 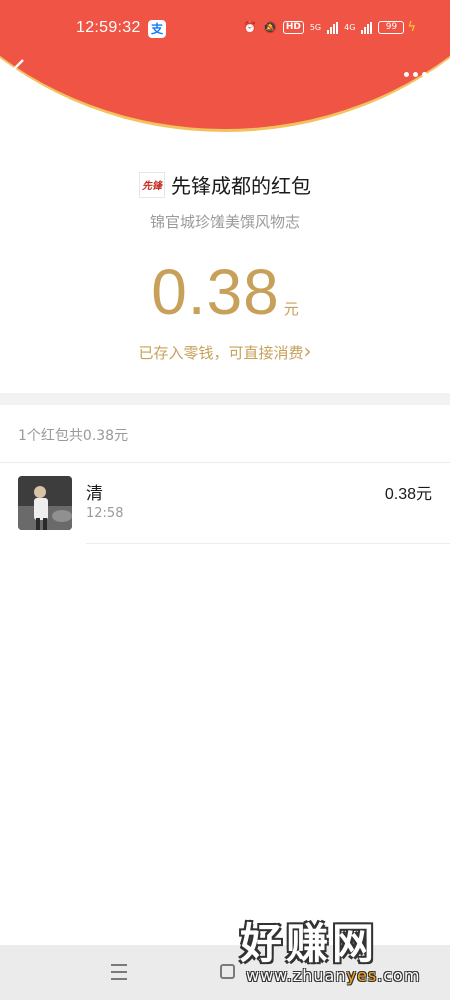 I want to click on watermark-url: www.zhuanyes.com, so click(x=333, y=975).